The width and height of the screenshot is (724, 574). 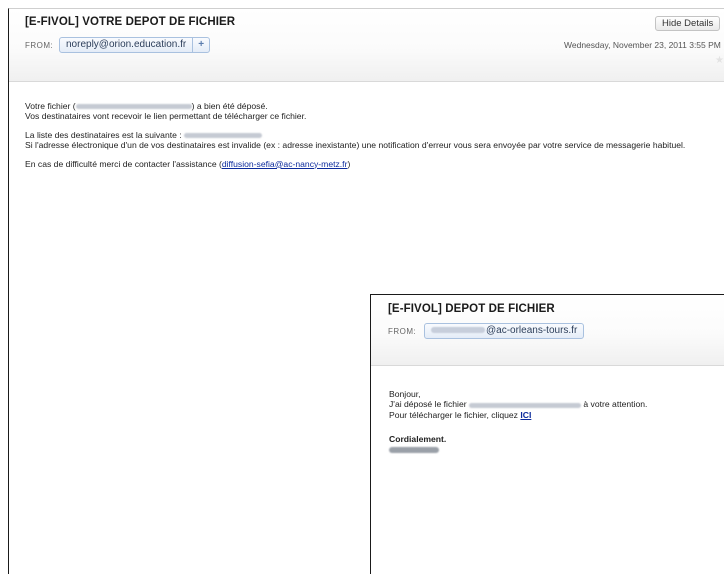 I want to click on greeting: Bonjour,, so click(x=405, y=394).